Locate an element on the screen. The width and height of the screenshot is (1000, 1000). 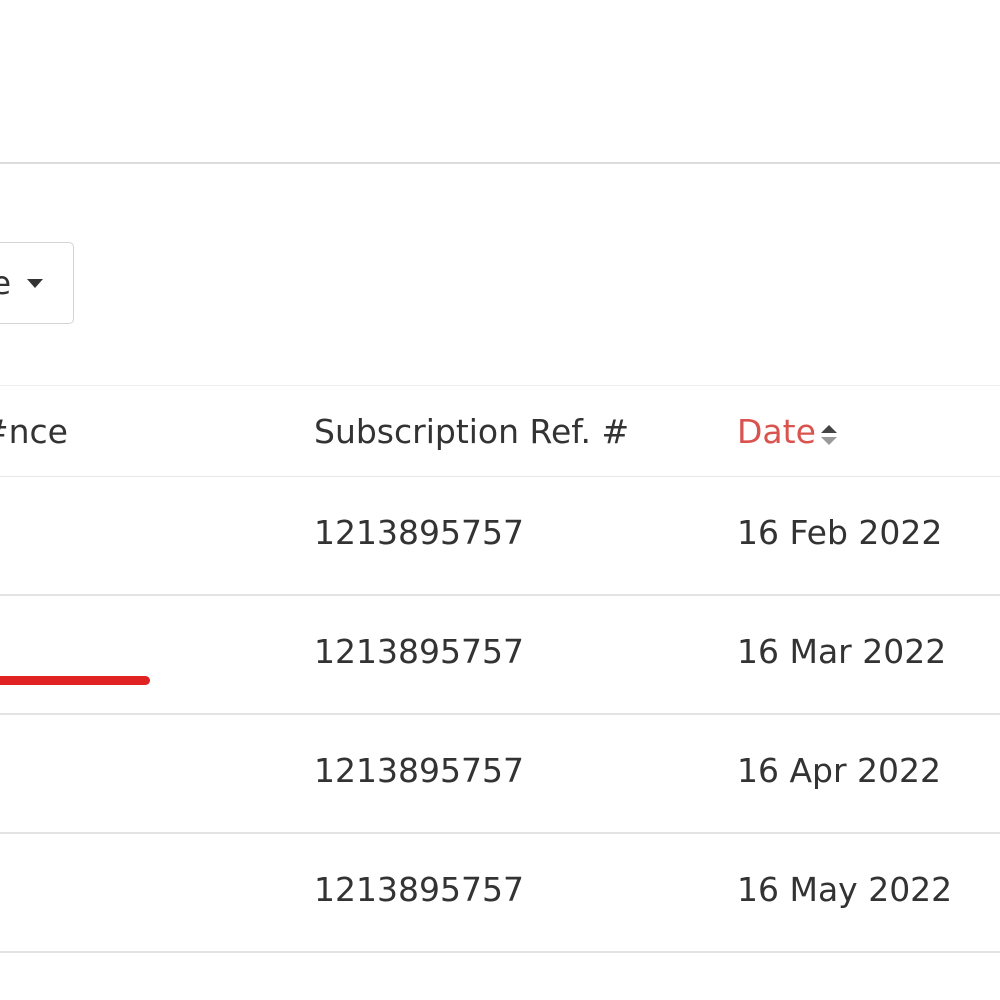
sort-icon is located at coordinates (829, 435).